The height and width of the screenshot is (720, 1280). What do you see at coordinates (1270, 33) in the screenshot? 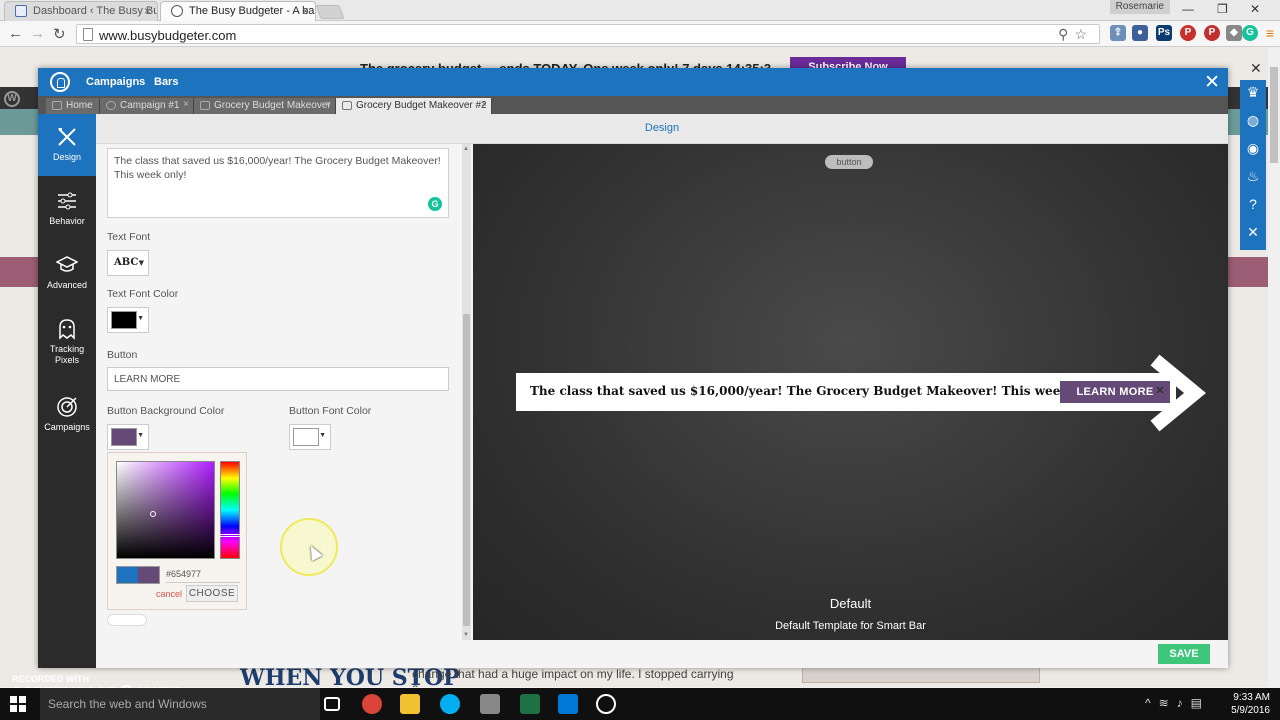
I see `menu-hamburger-icon: ≡` at bounding box center [1270, 33].